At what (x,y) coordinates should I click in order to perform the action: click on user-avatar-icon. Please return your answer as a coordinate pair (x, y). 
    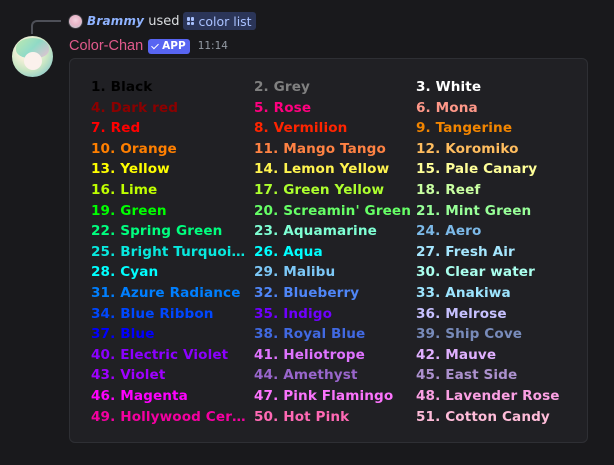
    Looking at the image, I should click on (75, 21).